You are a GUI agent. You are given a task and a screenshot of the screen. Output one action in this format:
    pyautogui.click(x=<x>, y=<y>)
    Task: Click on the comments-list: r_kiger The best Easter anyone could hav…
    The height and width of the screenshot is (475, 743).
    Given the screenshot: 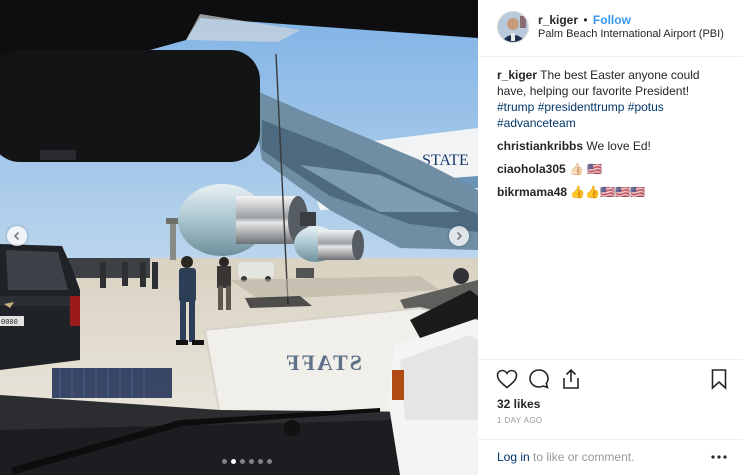 What is the action you would take?
    pyautogui.click(x=613, y=137)
    